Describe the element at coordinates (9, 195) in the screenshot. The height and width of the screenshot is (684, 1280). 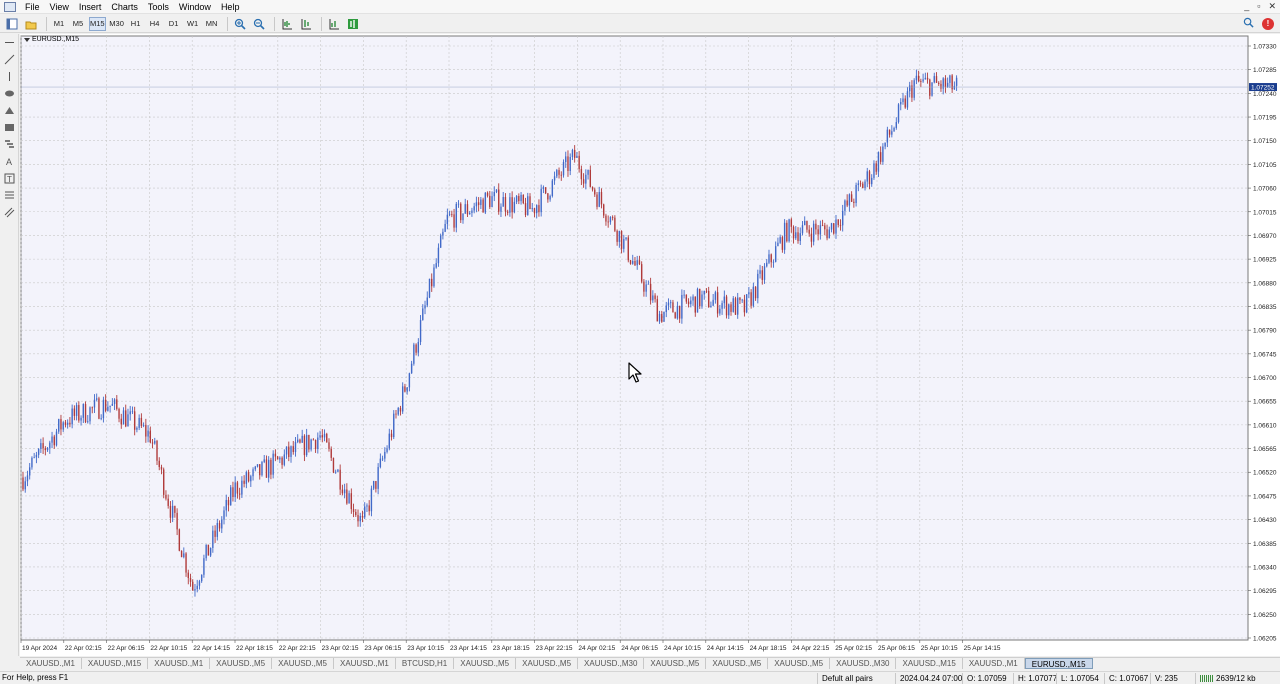
I see `lines-tool-icon` at that location.